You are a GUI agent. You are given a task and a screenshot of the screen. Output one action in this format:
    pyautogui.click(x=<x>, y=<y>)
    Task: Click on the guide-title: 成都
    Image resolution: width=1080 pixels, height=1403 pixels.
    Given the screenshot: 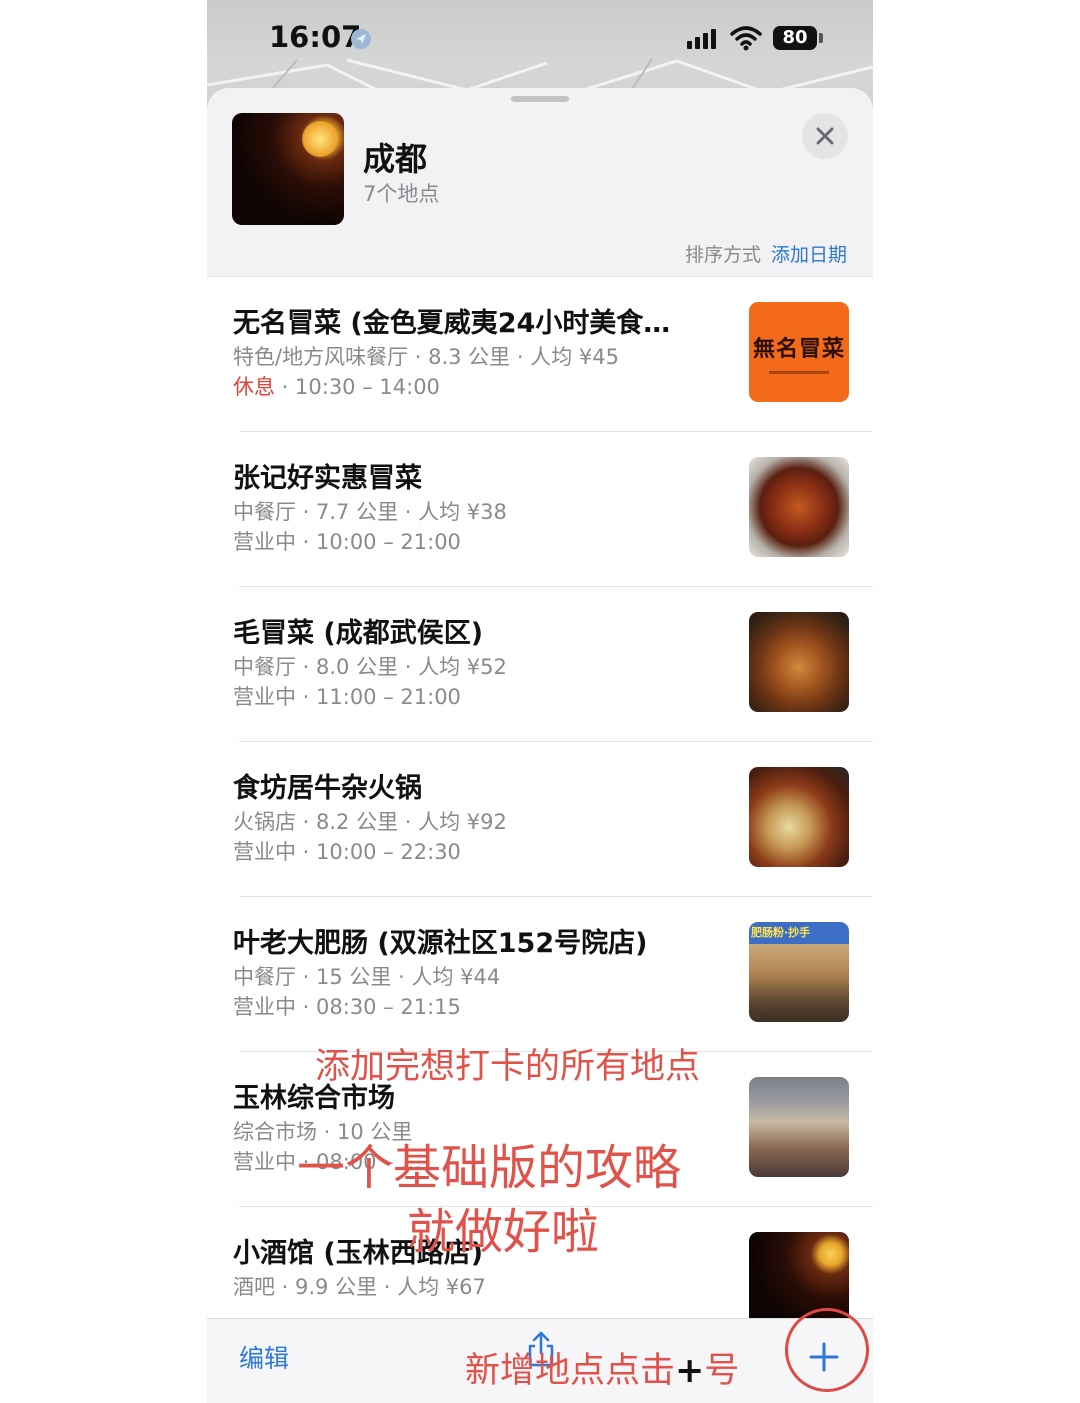 What is the action you would take?
    pyautogui.click(x=395, y=159)
    